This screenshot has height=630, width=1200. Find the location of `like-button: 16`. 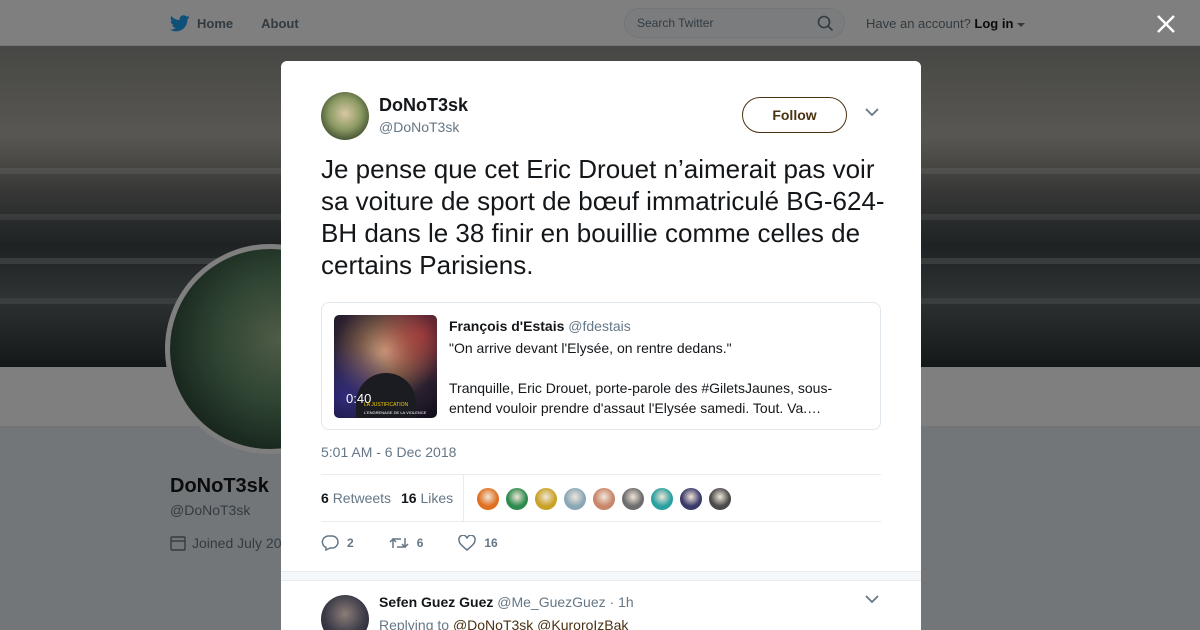

like-button: 16 is located at coordinates (478, 543).